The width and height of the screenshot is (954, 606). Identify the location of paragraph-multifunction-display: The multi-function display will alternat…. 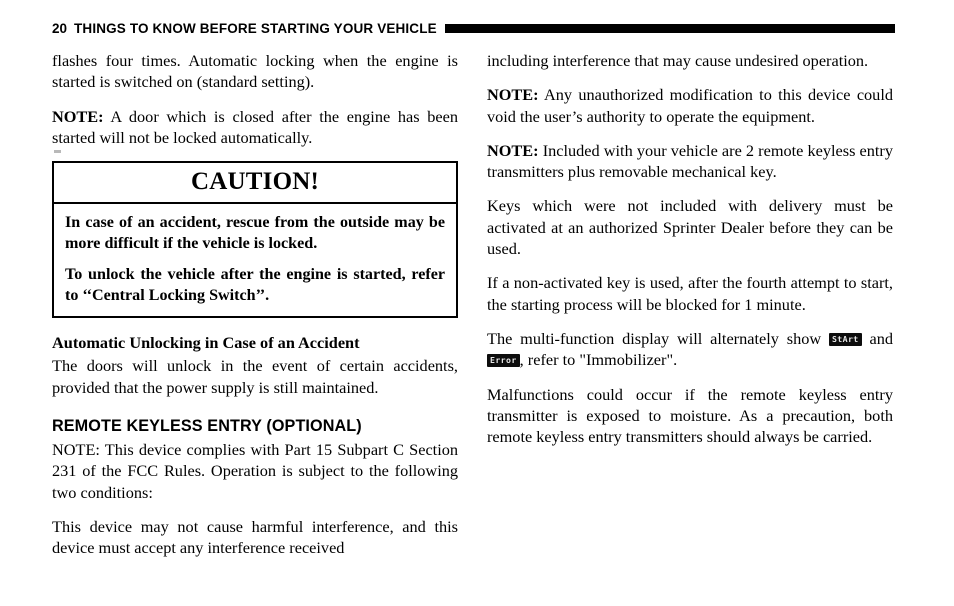
(690, 349).